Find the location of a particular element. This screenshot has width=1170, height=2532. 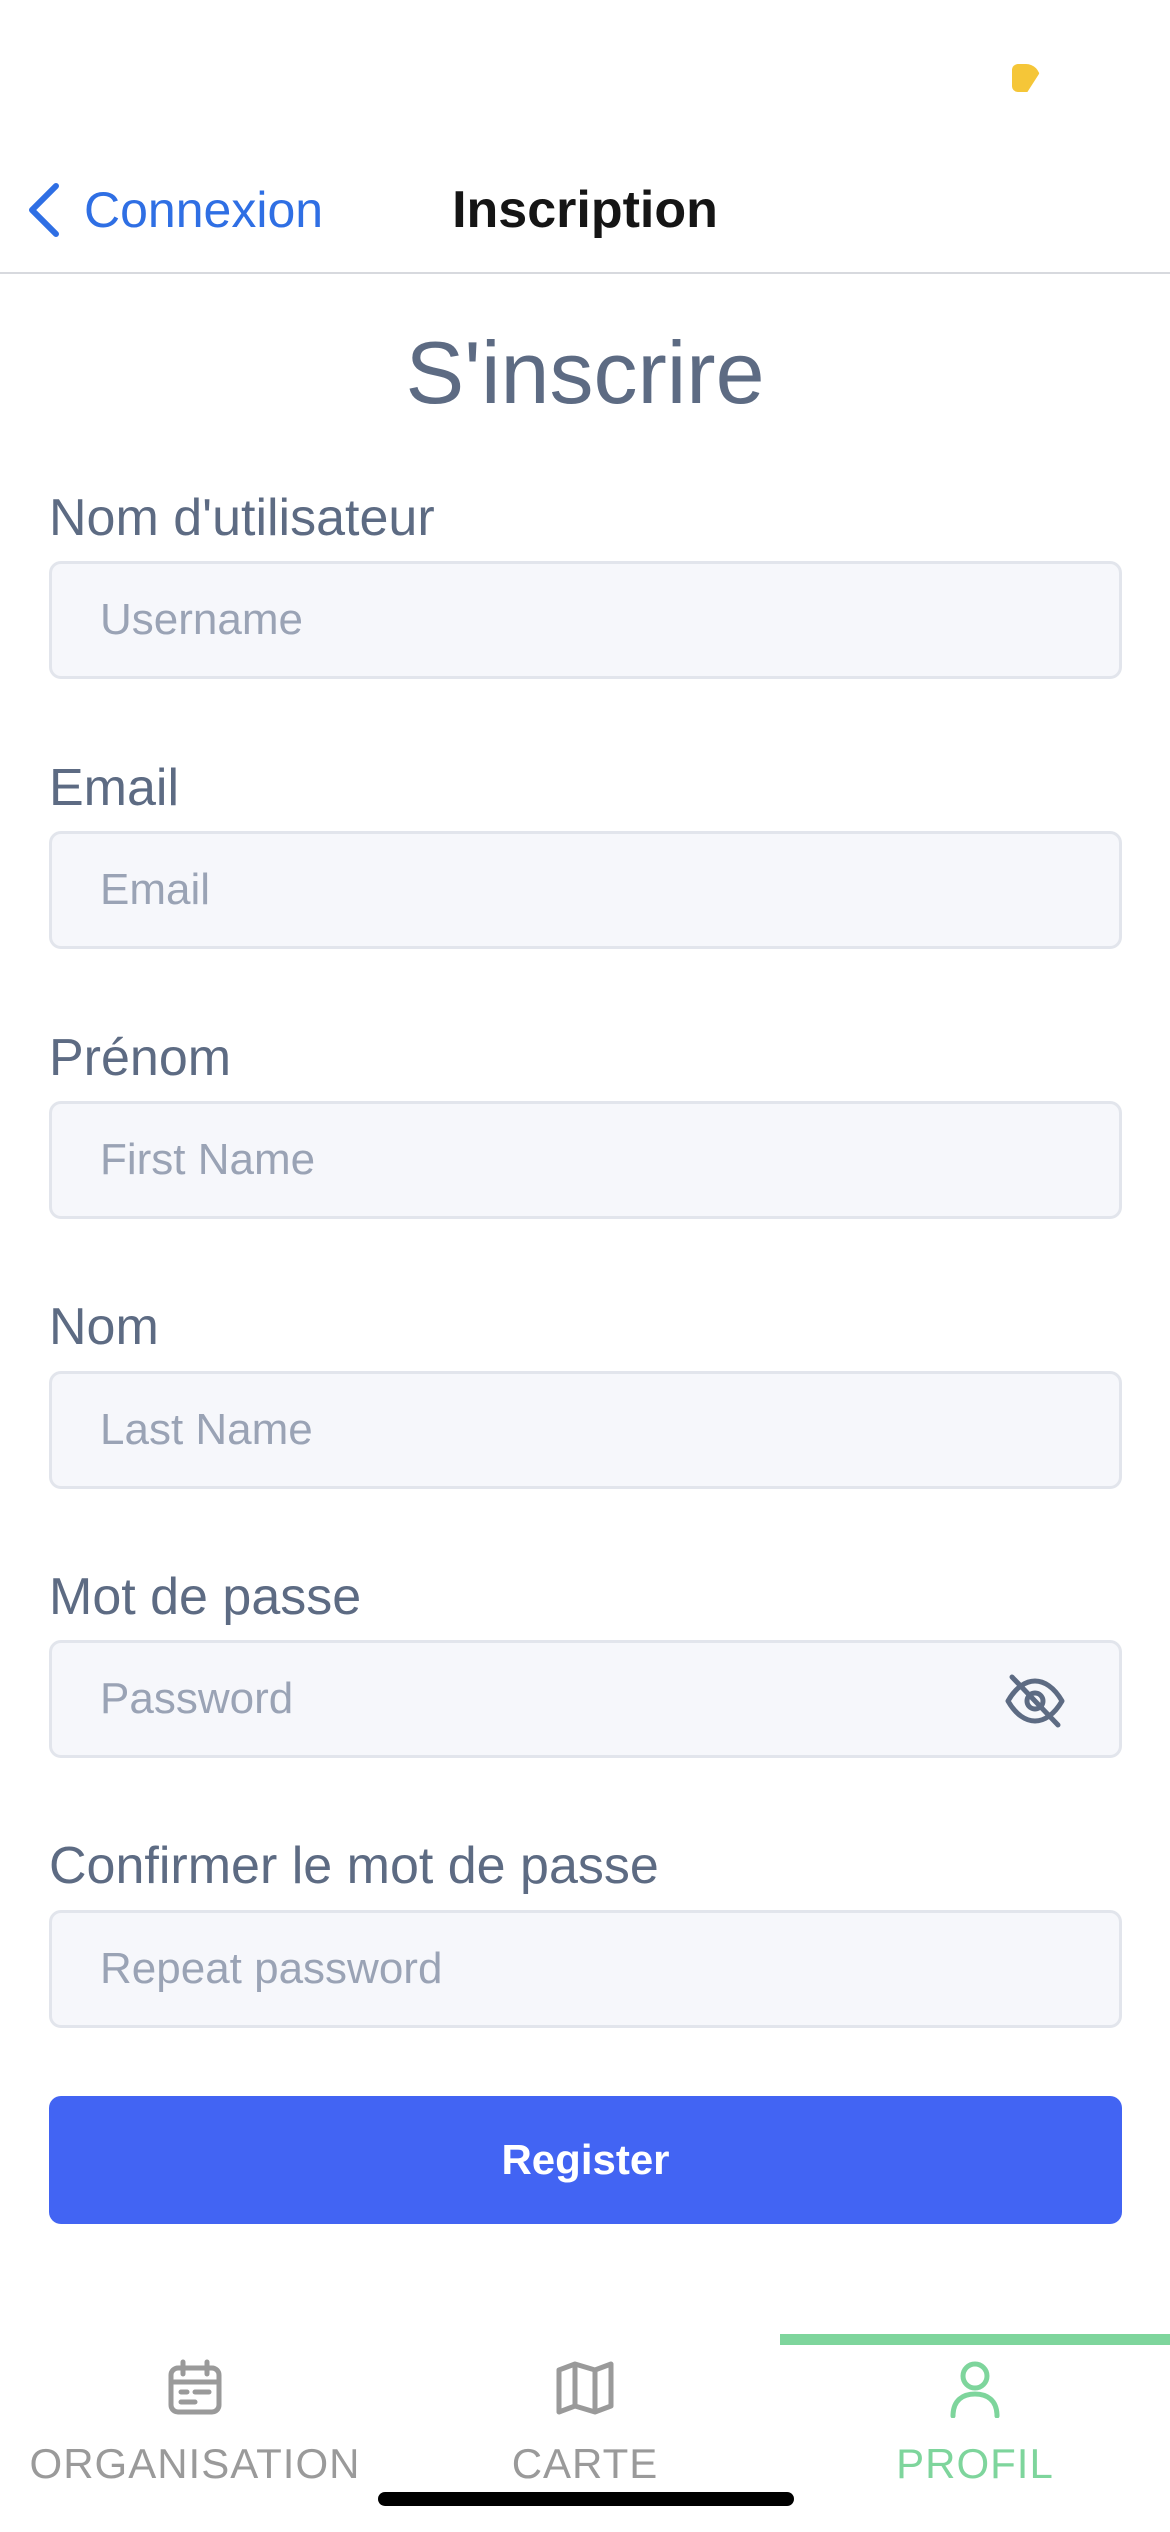

last-name-label: Nom is located at coordinates (104, 1327).